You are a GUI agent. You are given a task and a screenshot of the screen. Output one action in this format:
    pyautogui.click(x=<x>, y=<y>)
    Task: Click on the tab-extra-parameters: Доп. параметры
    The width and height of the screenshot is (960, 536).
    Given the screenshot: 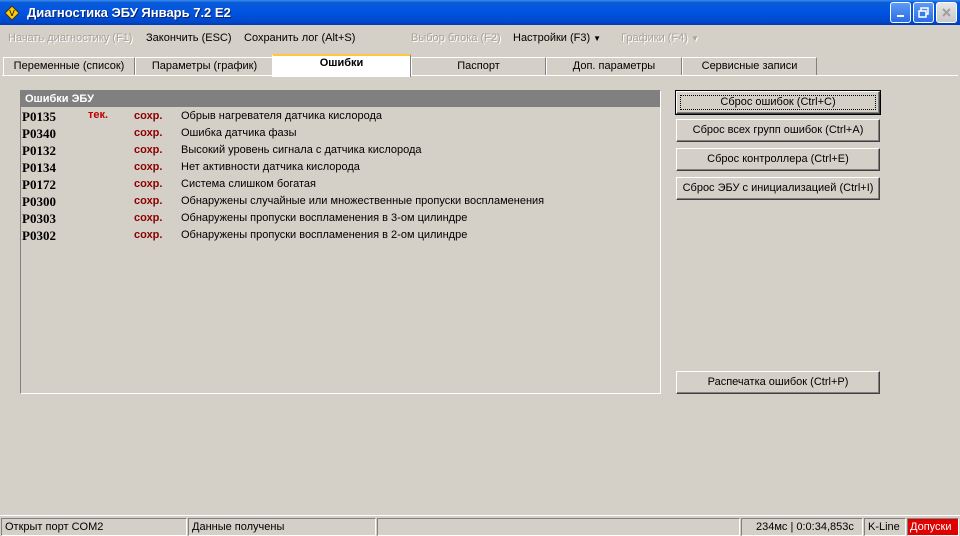 What is the action you would take?
    pyautogui.click(x=614, y=66)
    